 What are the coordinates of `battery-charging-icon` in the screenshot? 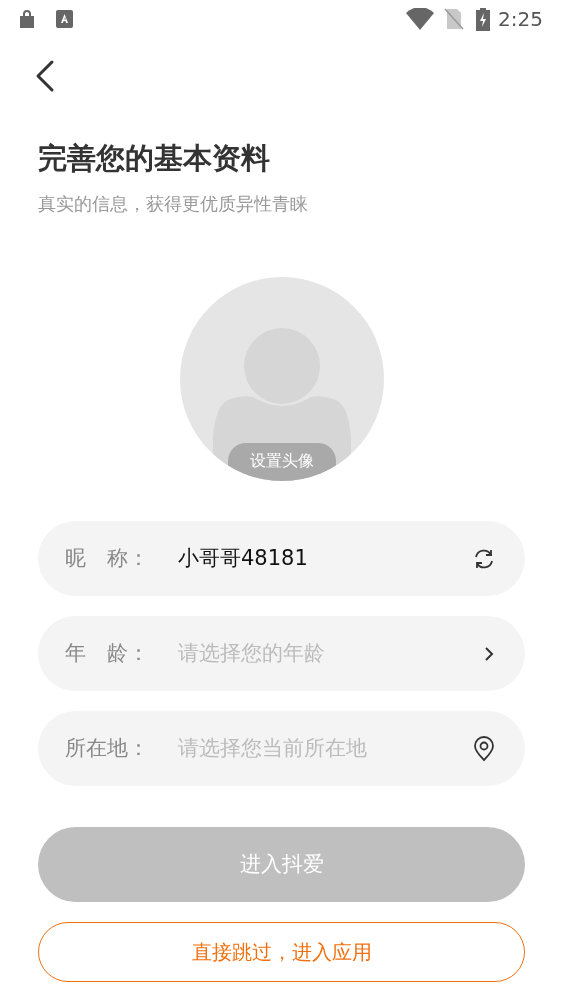 It's located at (483, 19).